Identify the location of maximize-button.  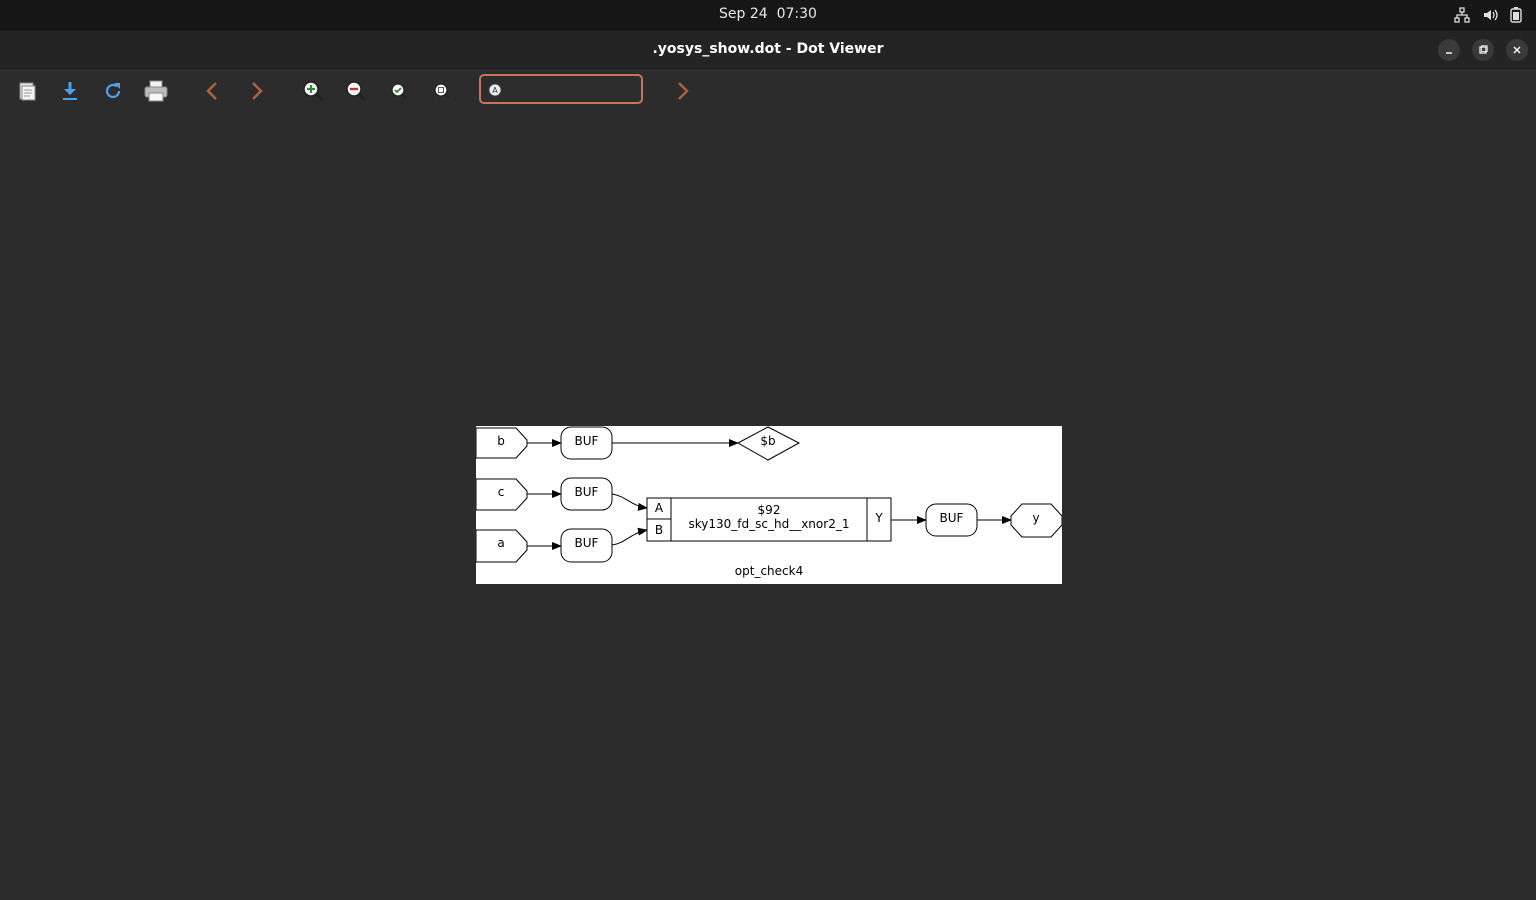
(1483, 50).